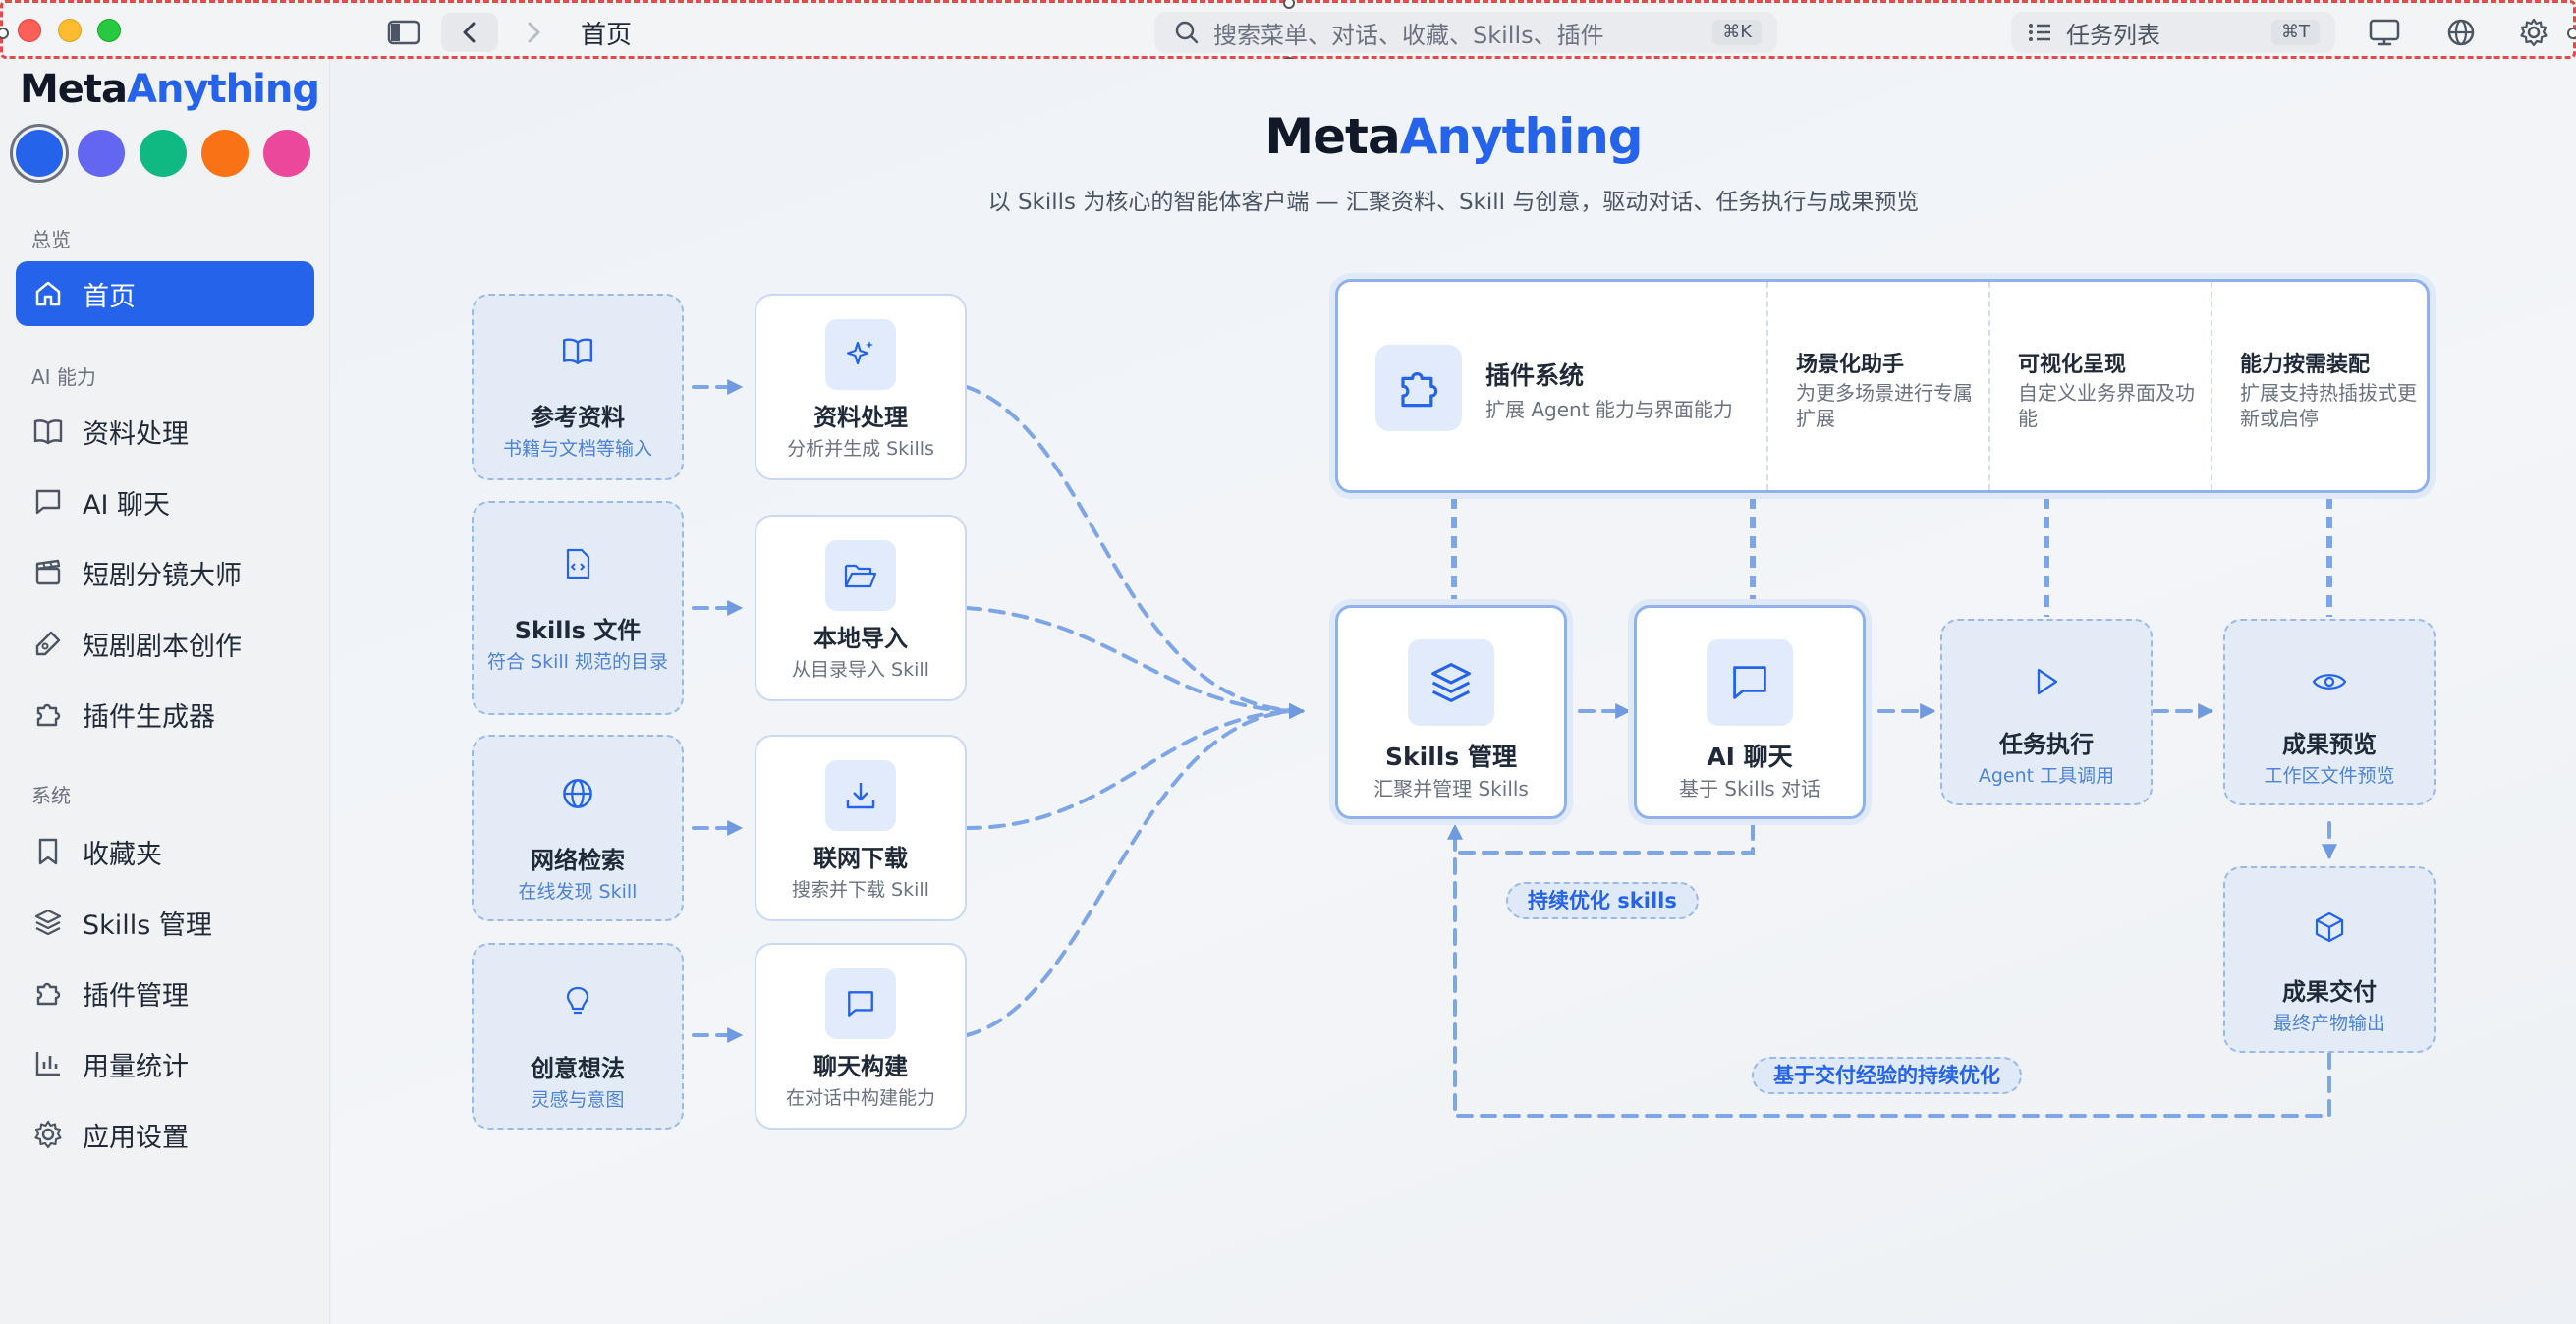 Image resolution: width=2576 pixels, height=1324 pixels. Describe the element at coordinates (578, 1069) in the screenshot. I see `card-title: 创意想法` at that location.